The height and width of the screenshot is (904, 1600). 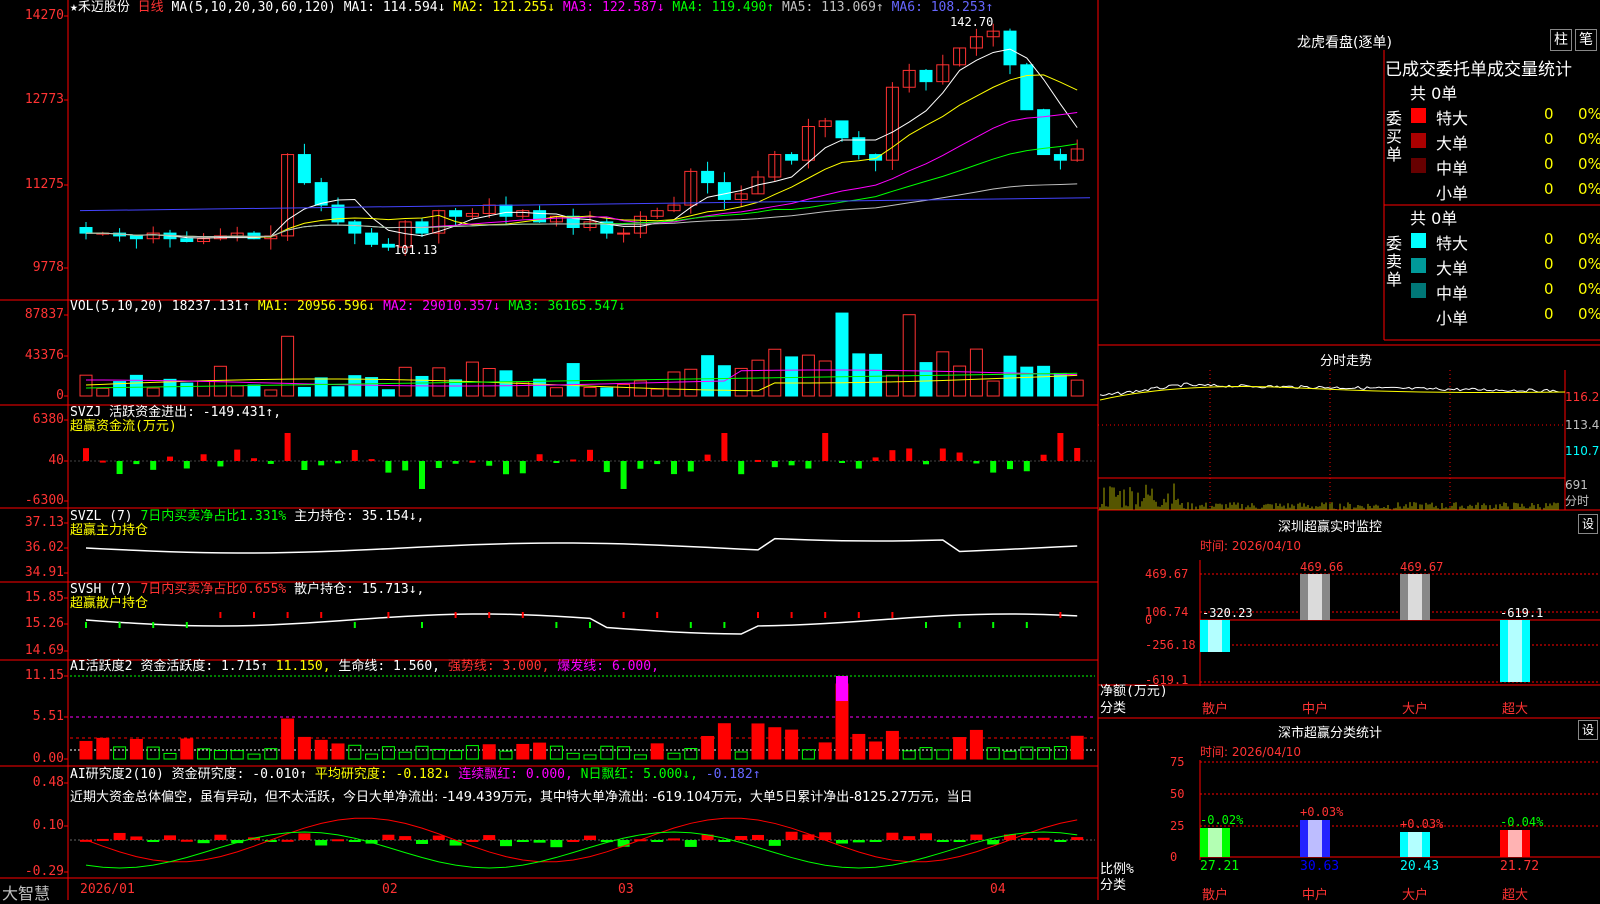 What do you see at coordinates (1113, 885) in the screenshot?
I see `ss-unit2: 分类` at bounding box center [1113, 885].